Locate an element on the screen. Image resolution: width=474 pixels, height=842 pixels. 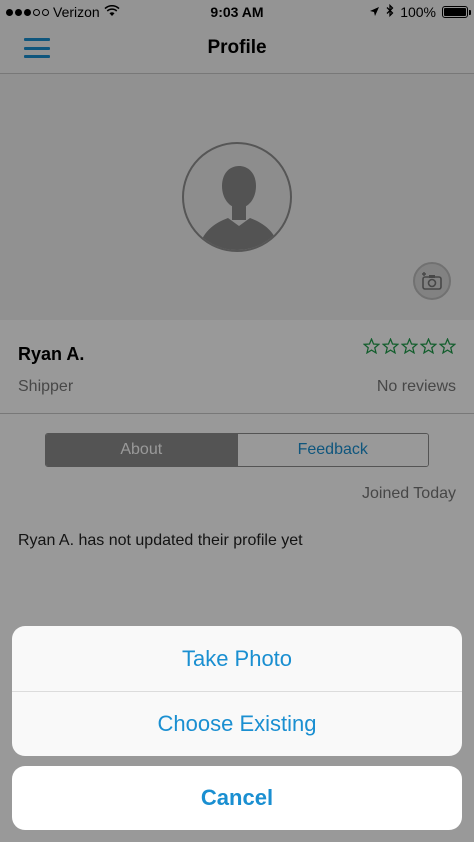
action-sheet: Take Photo Choose Existing is located at coordinates (237, 691).